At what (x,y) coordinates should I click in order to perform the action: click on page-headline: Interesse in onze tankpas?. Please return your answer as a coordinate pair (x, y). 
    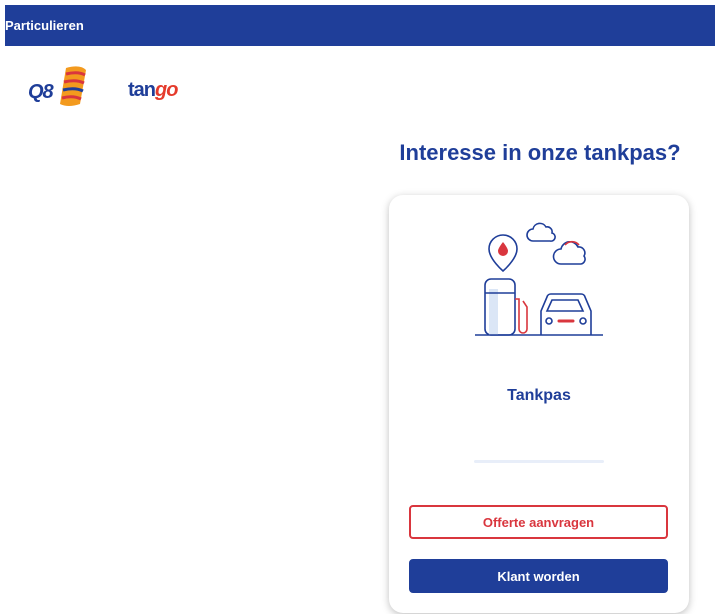
    Looking at the image, I should click on (540, 152).